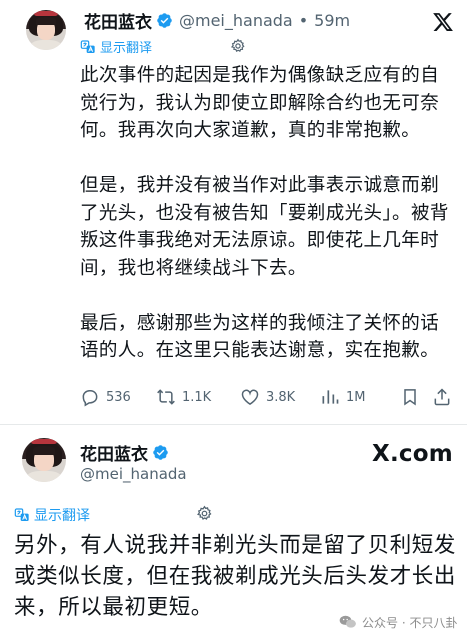 This screenshot has height=641, width=467. I want to click on author-row: 花田蓝衣, so click(124, 452).